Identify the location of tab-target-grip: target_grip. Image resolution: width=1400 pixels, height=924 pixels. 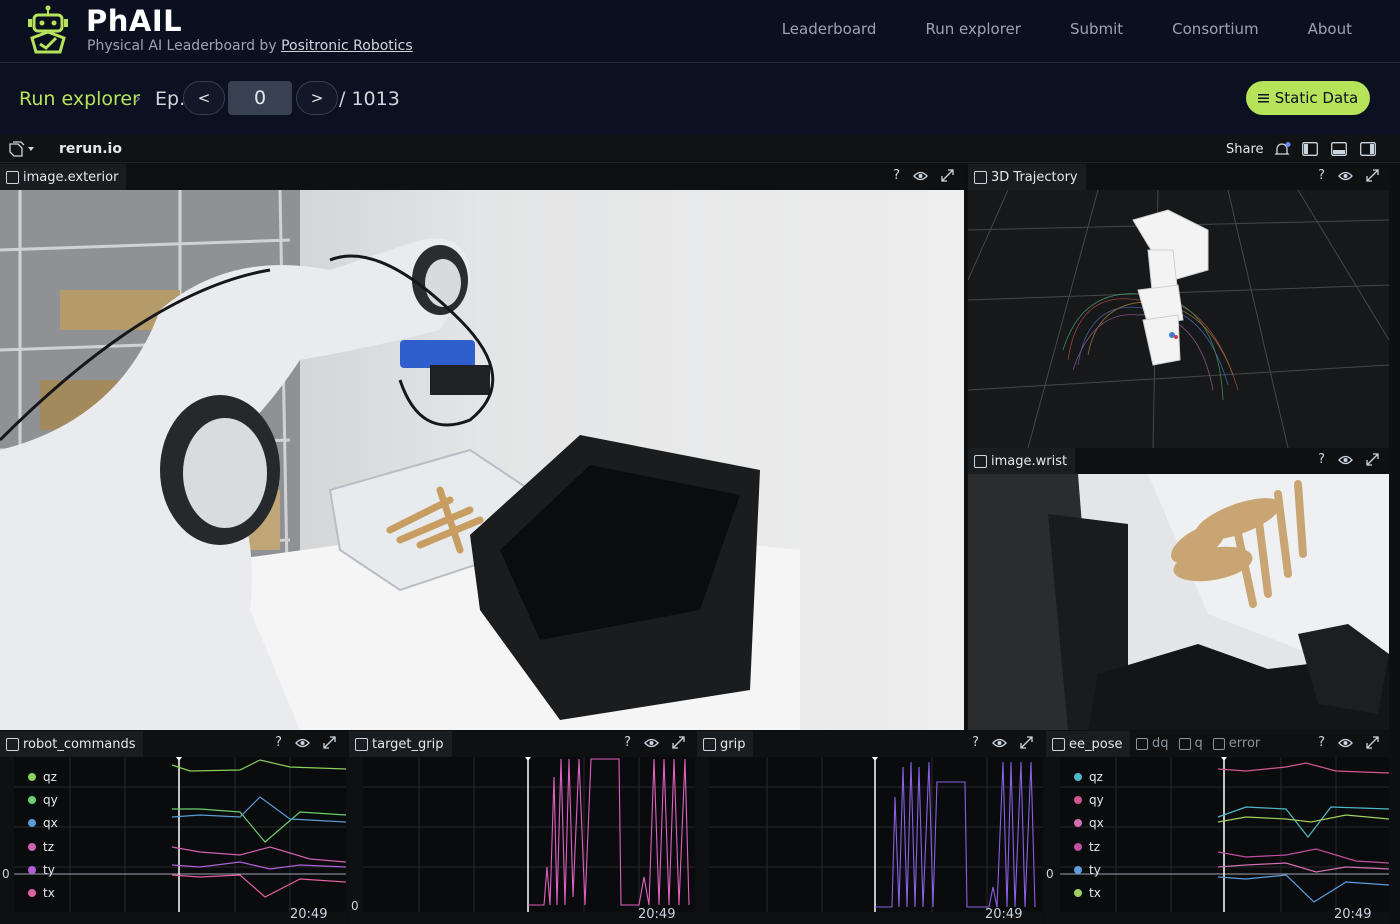
(400, 744).